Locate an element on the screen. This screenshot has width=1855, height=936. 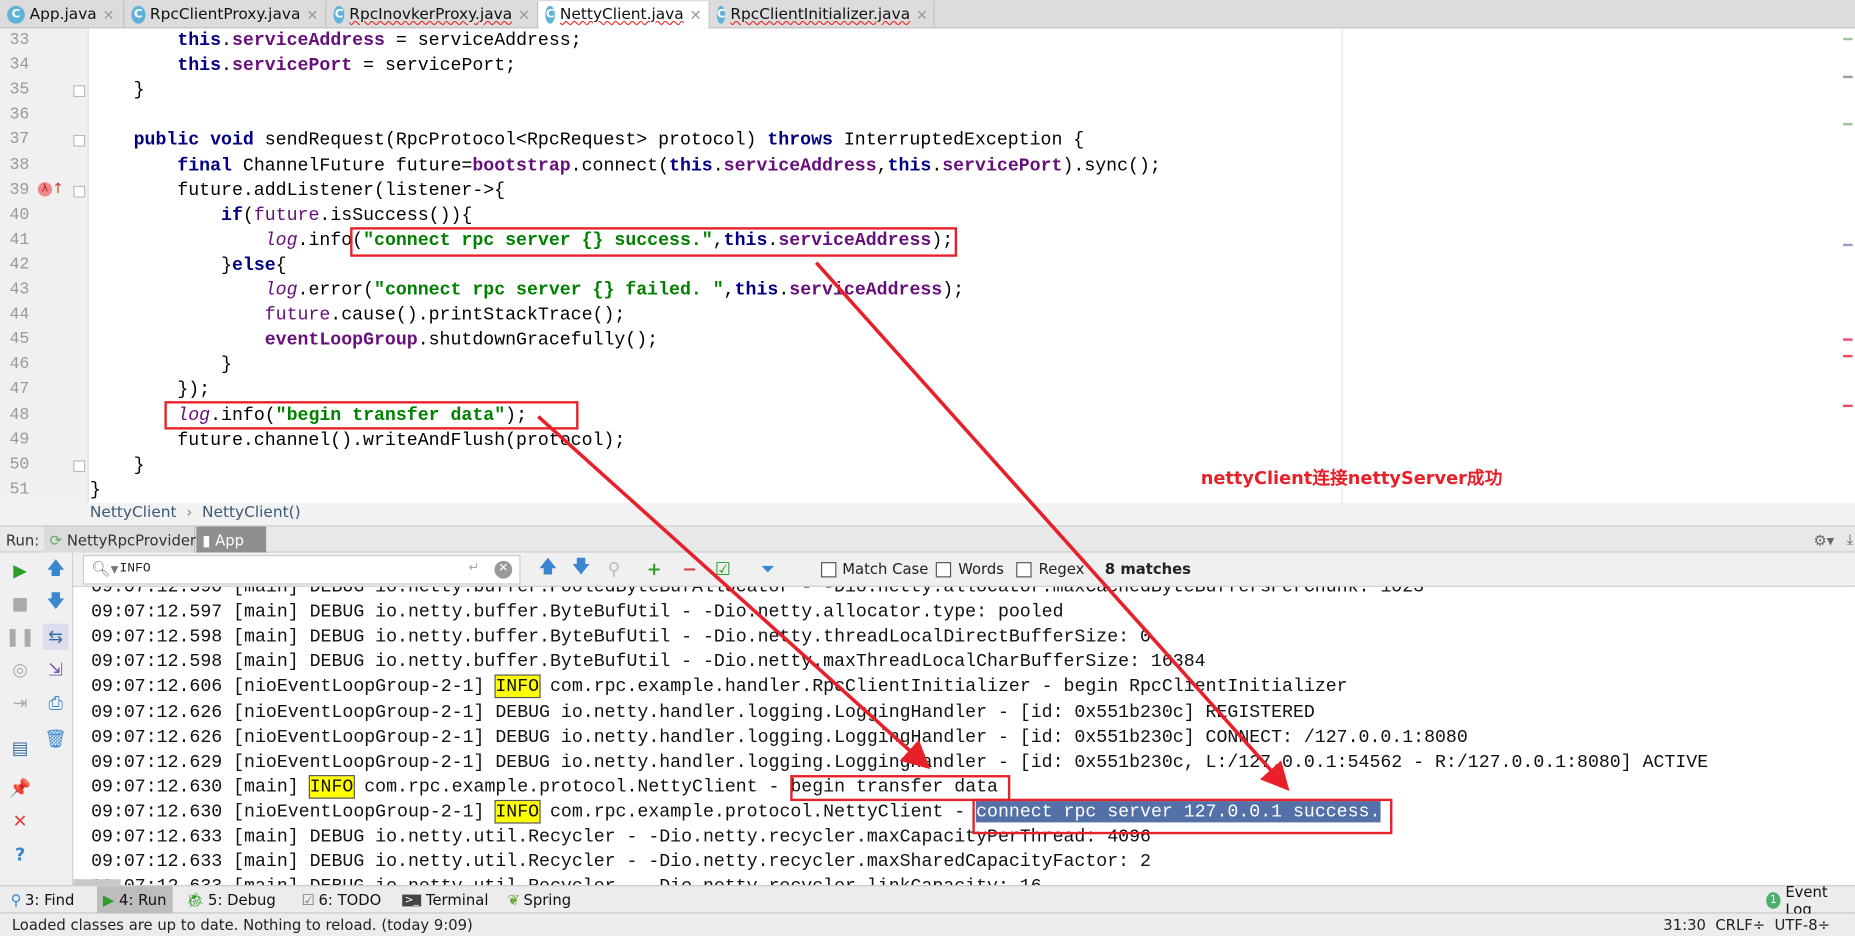
breadcrumb-class: NettyClient is located at coordinates (133, 513).